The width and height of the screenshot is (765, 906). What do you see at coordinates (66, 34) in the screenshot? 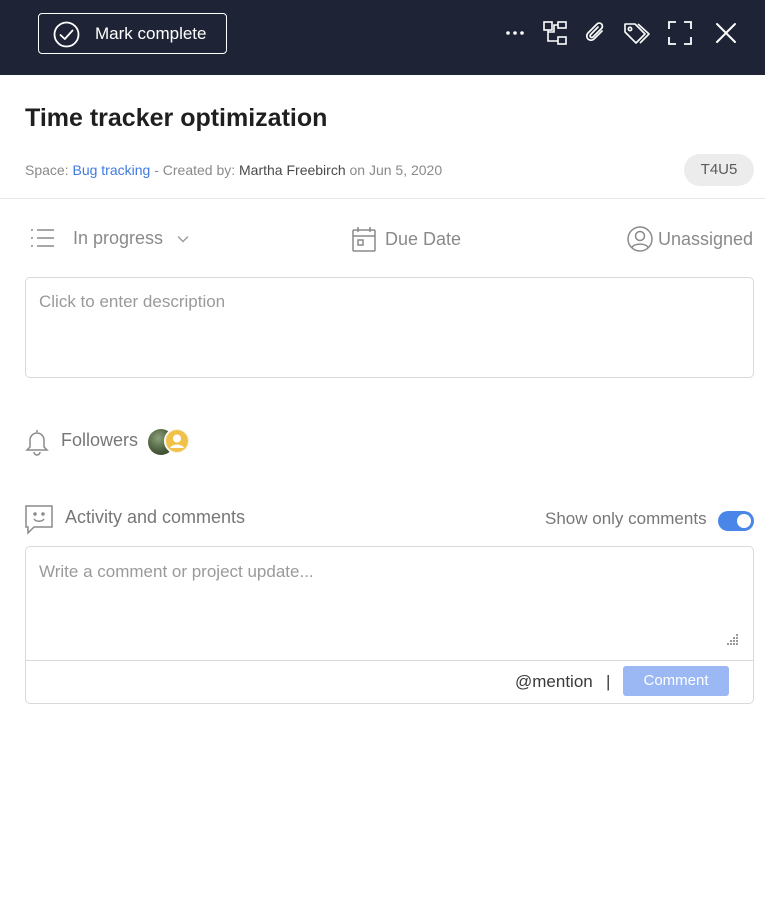
I see `check-circle-icon` at bounding box center [66, 34].